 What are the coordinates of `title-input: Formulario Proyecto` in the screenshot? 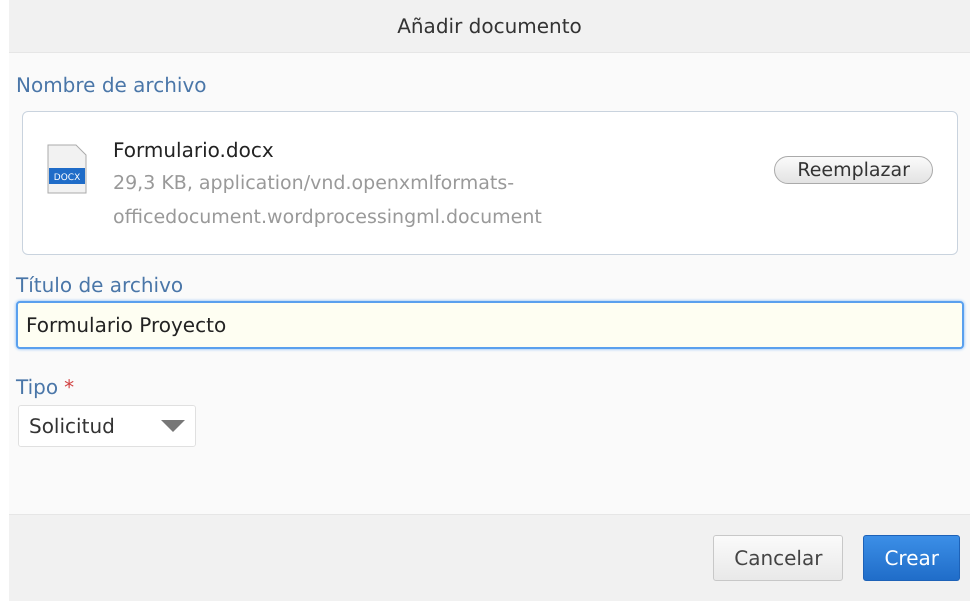 It's located at (490, 325).